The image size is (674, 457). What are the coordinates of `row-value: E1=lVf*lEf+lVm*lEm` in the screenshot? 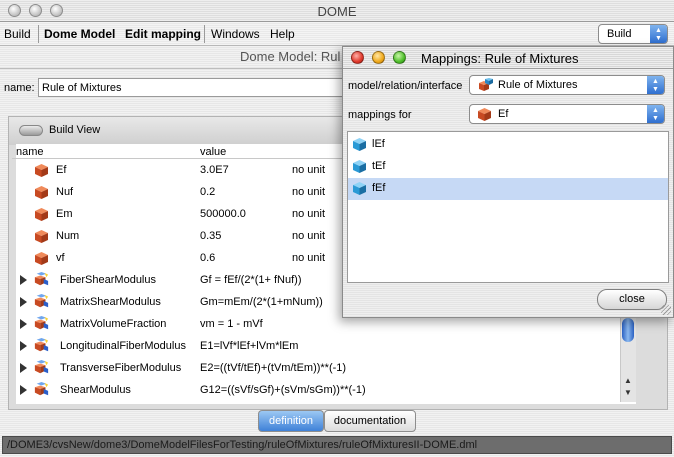 It's located at (249, 346).